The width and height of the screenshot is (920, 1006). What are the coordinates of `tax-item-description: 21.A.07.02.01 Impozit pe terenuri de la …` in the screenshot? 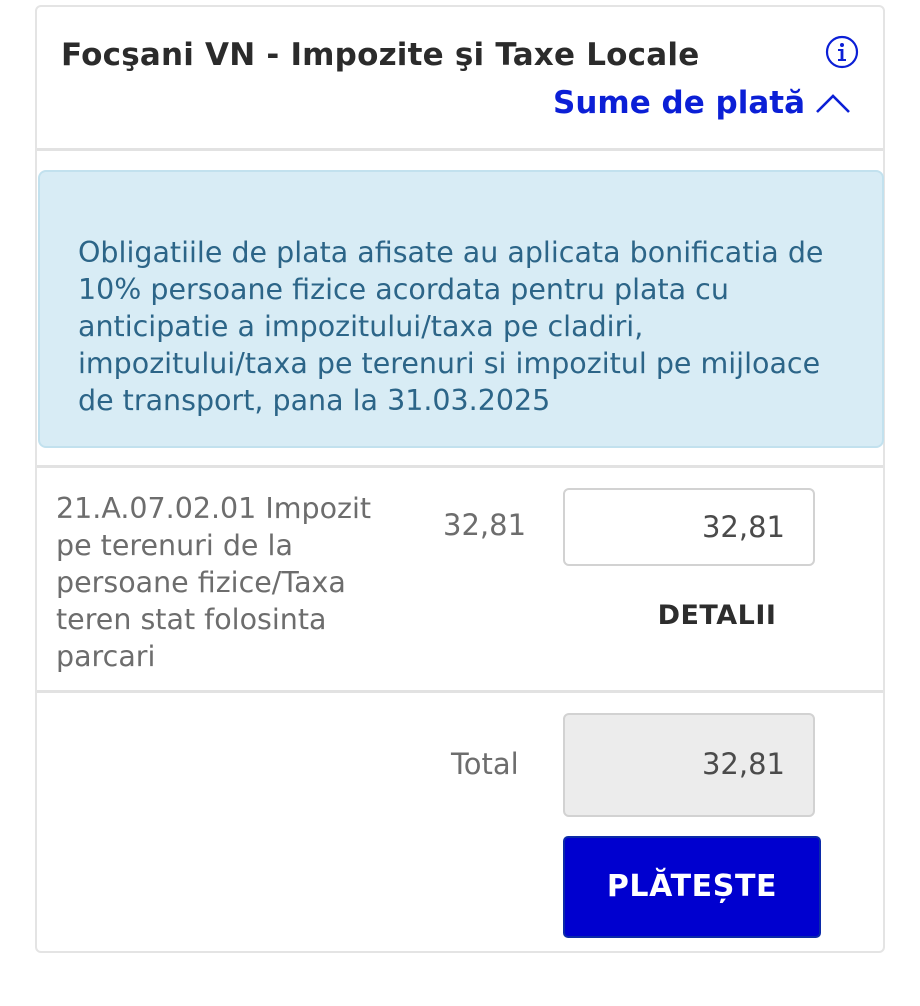 It's located at (214, 582).